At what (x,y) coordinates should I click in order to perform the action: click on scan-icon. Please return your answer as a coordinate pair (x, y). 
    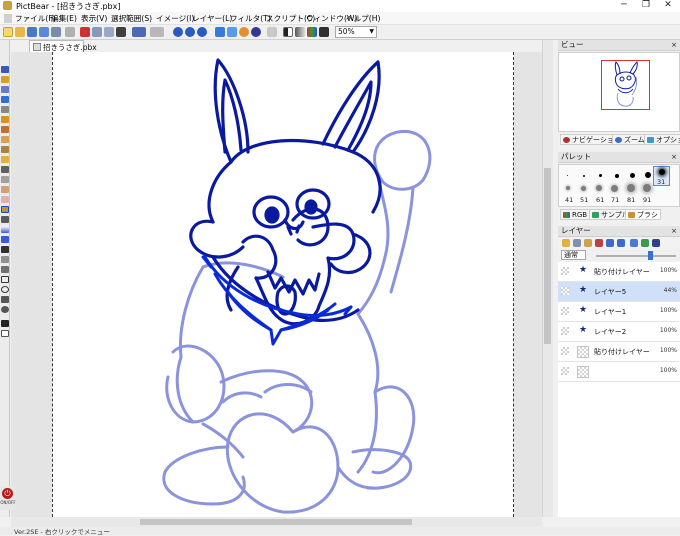
    Looking at the image, I should click on (70, 32).